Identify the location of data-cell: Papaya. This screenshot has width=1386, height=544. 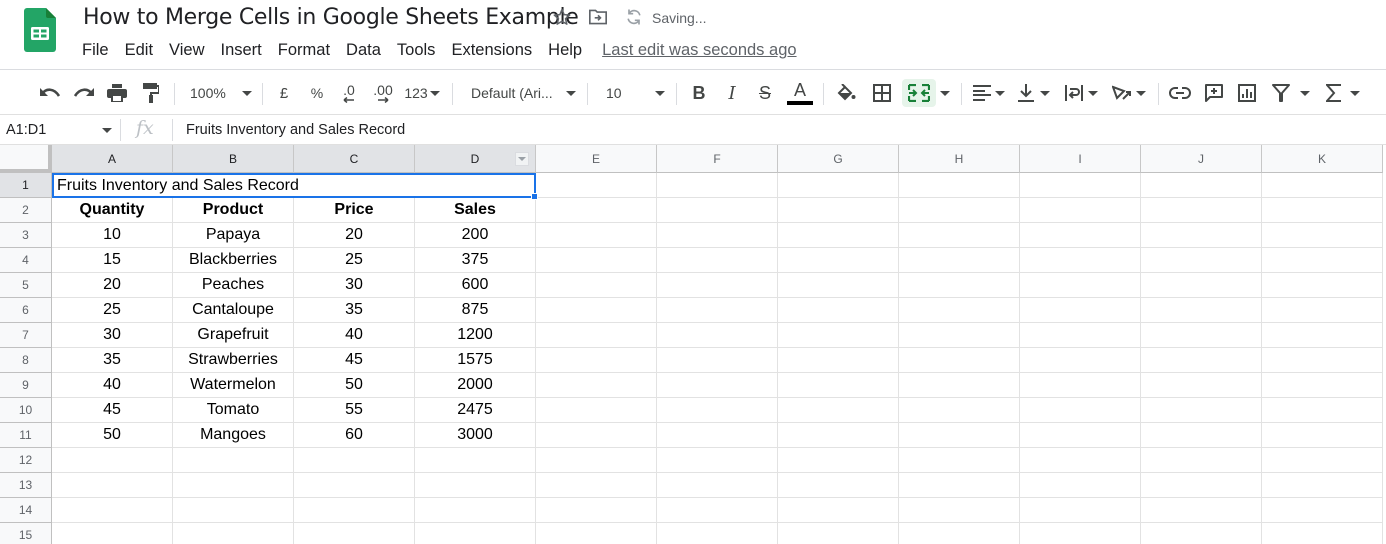
(233, 235).